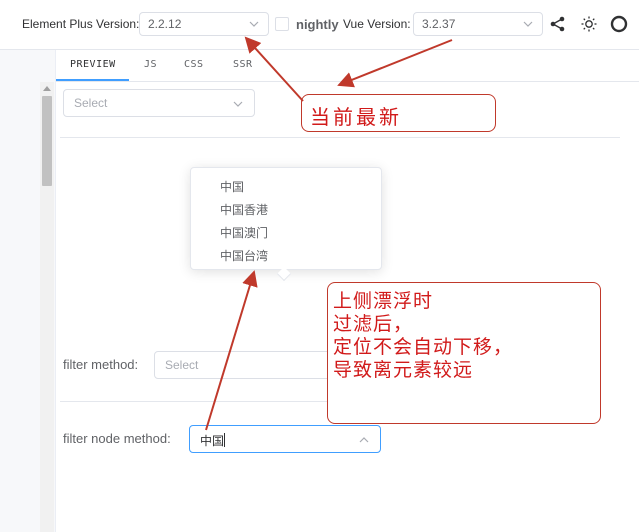  Describe the element at coordinates (398, 113) in the screenshot. I see `annotation-latest-version: 当前最新` at that location.